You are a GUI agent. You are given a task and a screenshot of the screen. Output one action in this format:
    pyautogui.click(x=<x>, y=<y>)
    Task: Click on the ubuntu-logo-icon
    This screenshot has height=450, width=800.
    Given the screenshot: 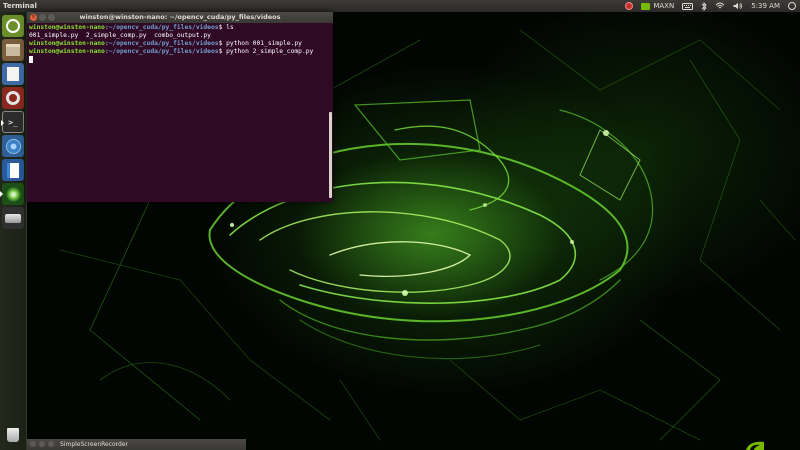 What is the action you would take?
    pyautogui.click(x=13, y=26)
    